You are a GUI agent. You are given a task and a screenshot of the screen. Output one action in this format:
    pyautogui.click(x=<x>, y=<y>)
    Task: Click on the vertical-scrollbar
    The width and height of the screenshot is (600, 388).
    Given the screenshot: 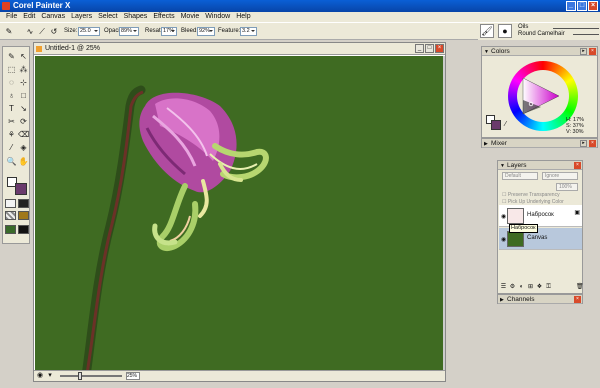 What is the action you would take?
    pyautogui.click(x=444, y=213)
    